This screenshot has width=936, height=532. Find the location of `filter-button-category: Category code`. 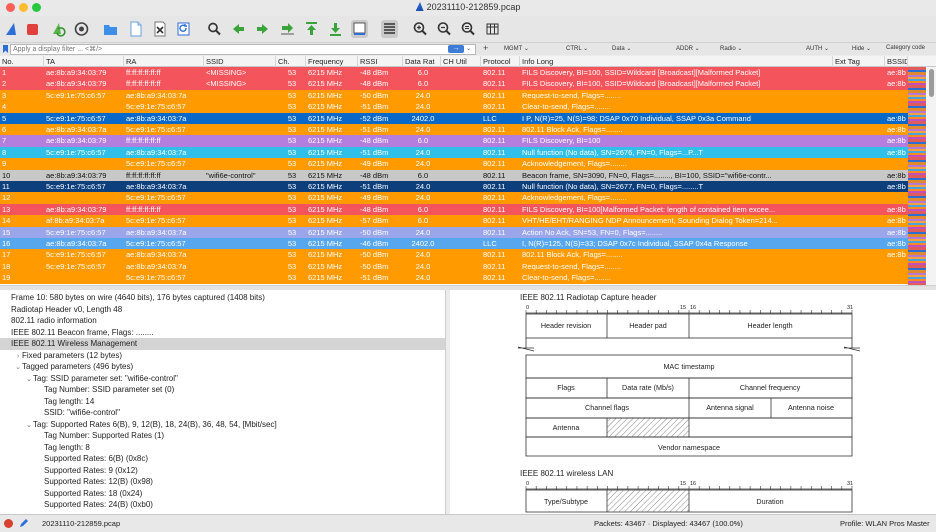

filter-button-category: Category code is located at coordinates (905, 48).